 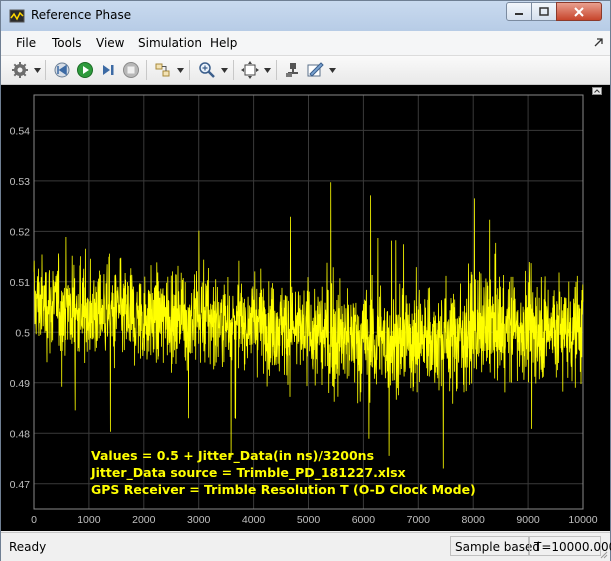 I want to click on toolbar, so click(x=305, y=70).